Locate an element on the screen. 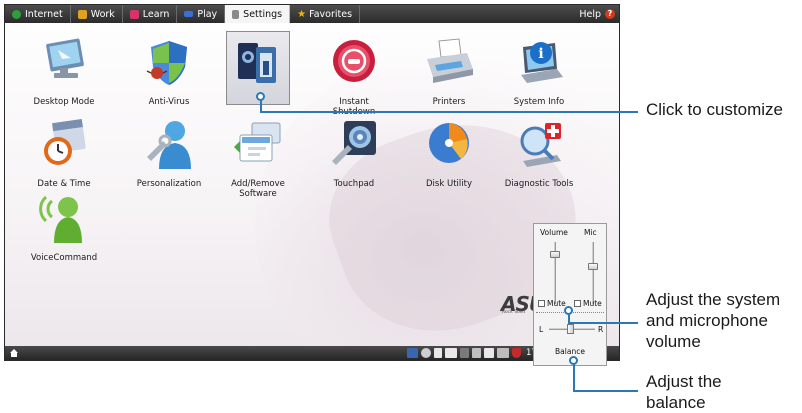 This screenshot has height=413, width=802. app-printers: Printers is located at coordinates (449, 71).